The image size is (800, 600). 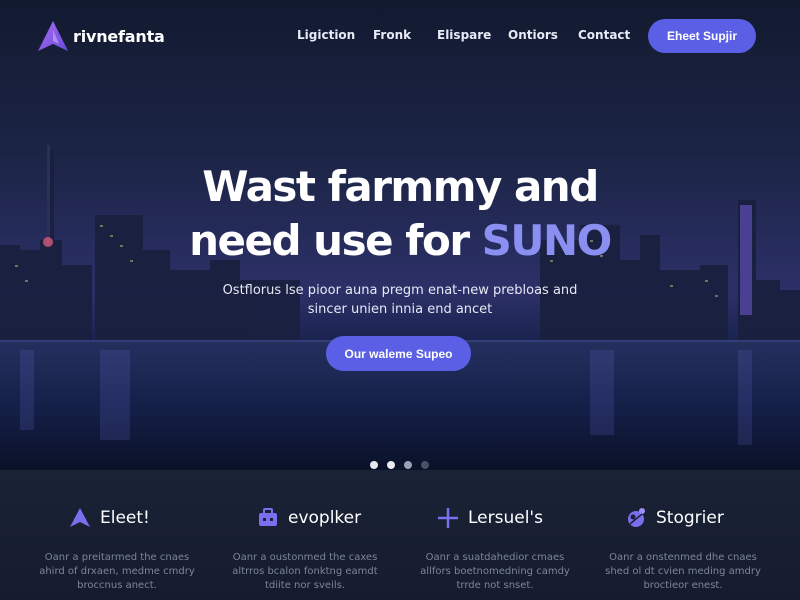 What do you see at coordinates (464, 35) in the screenshot?
I see `nav-link-3: Elispare` at bounding box center [464, 35].